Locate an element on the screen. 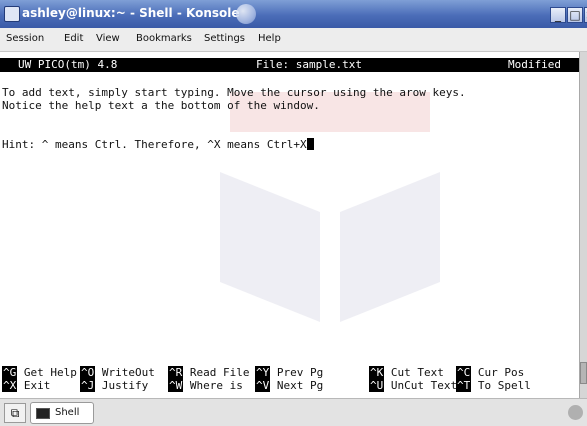 The width and height of the screenshot is (587, 426). shortcut-label: Get Help is located at coordinates (50, 372).